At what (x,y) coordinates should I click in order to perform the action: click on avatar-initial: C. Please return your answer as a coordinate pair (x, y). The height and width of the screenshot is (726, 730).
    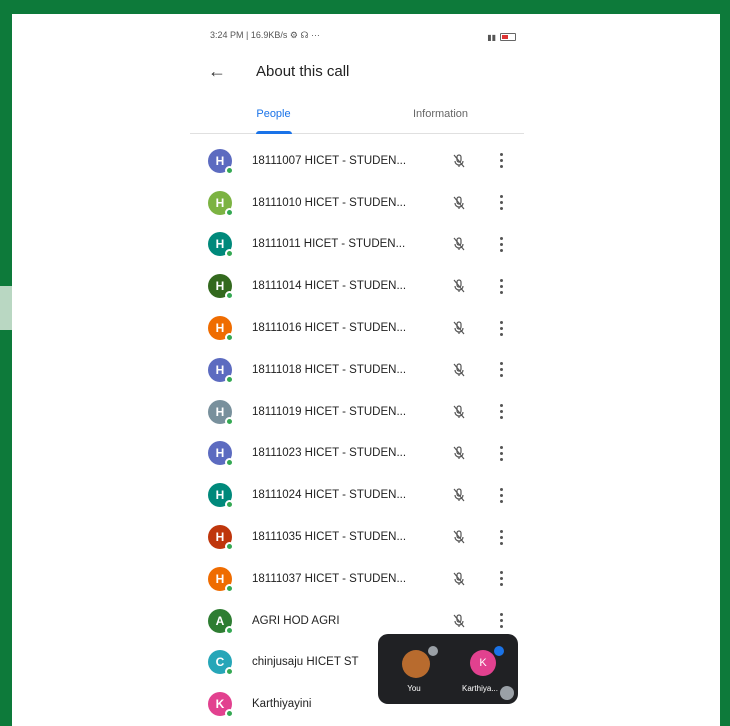
    Looking at the image, I should click on (220, 662).